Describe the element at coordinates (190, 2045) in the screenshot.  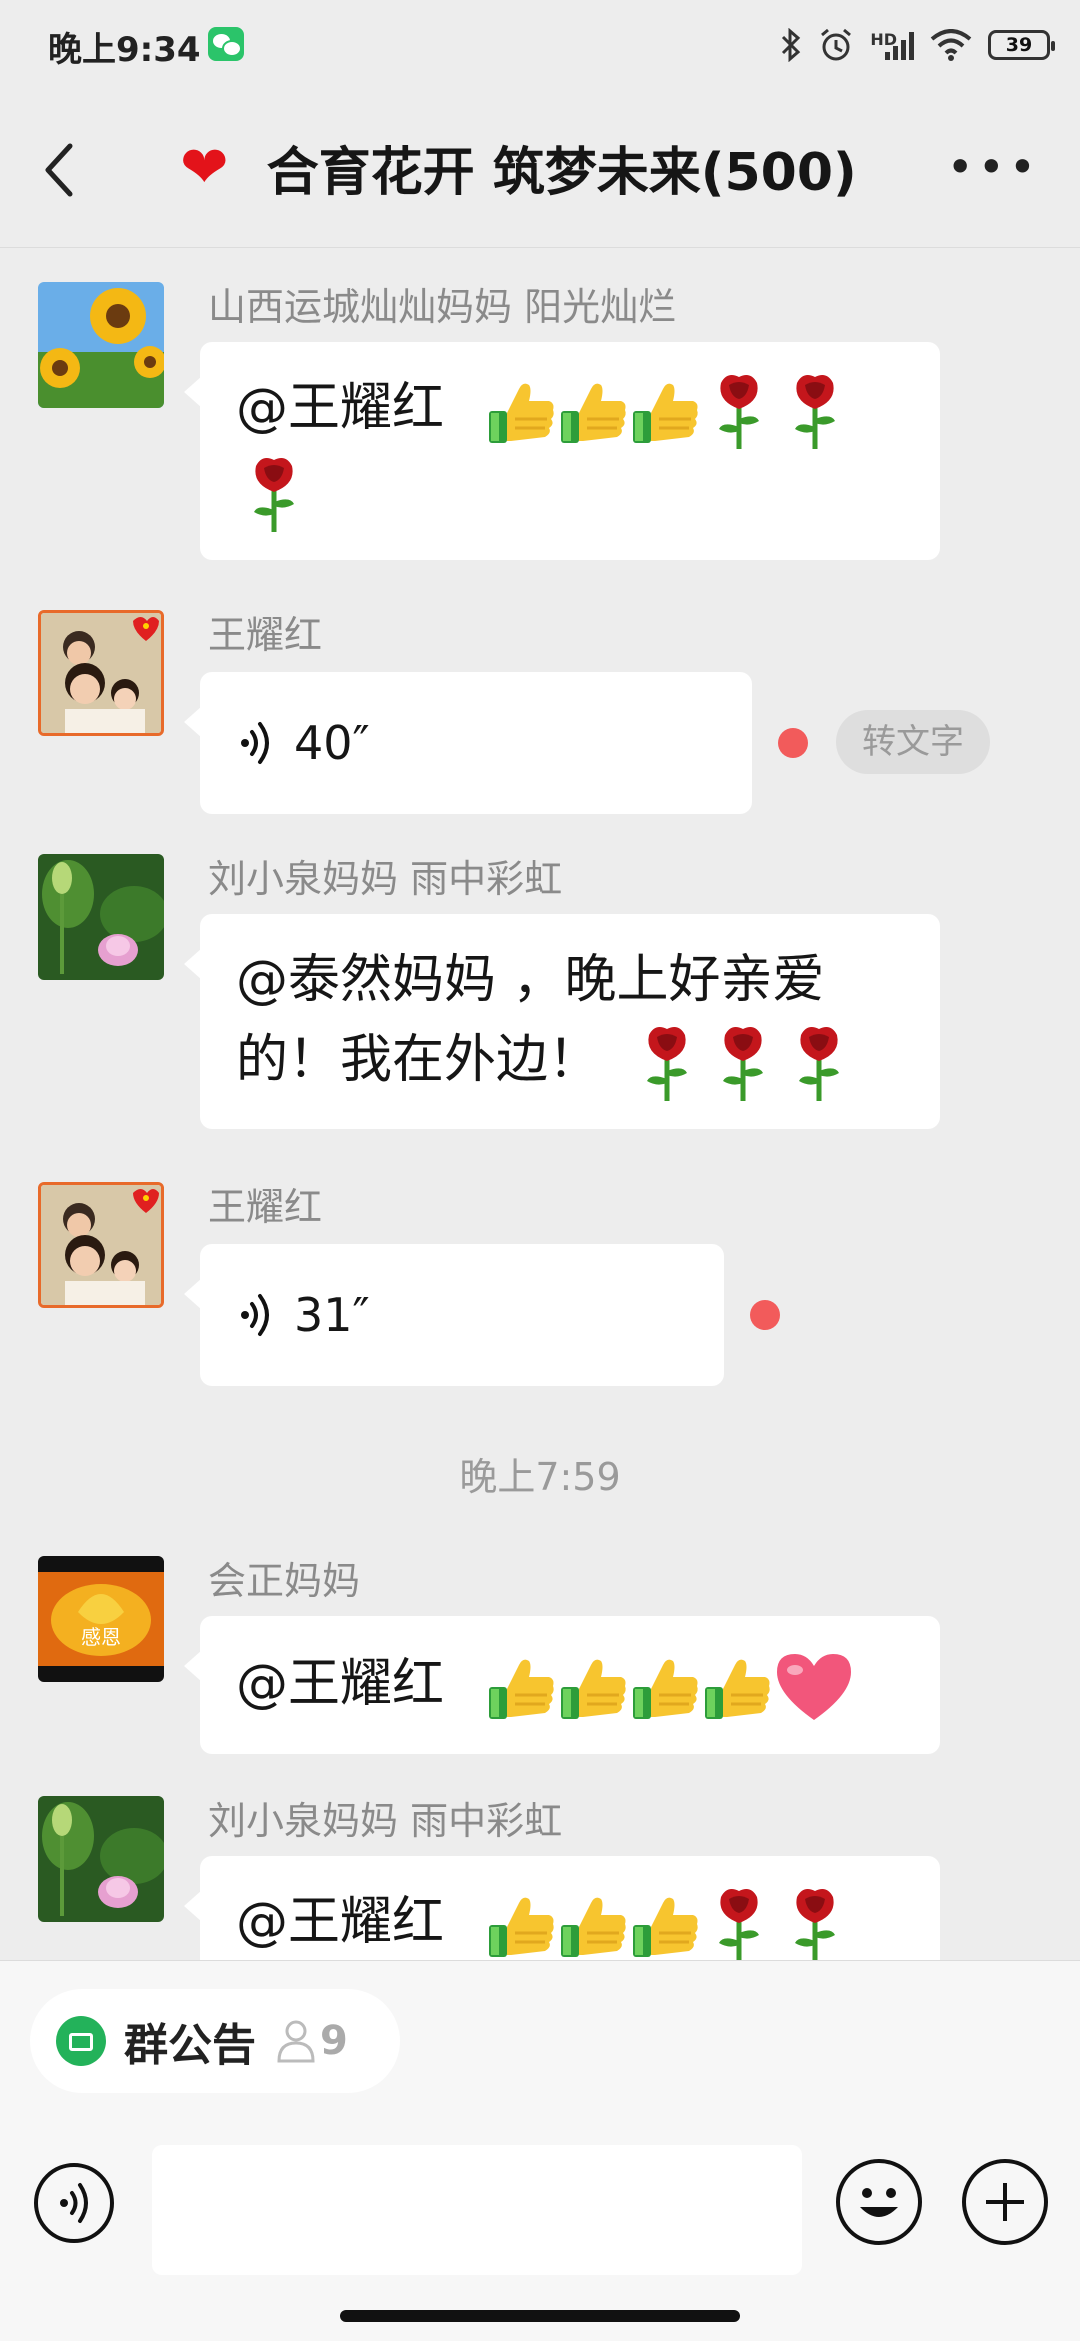
I see `notice-label: 群公告` at that location.